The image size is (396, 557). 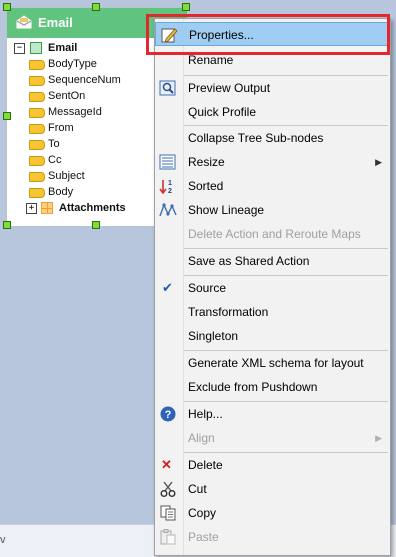 What do you see at coordinates (170, 183) in the screenshot?
I see `svg-text: 1` at bounding box center [170, 183].